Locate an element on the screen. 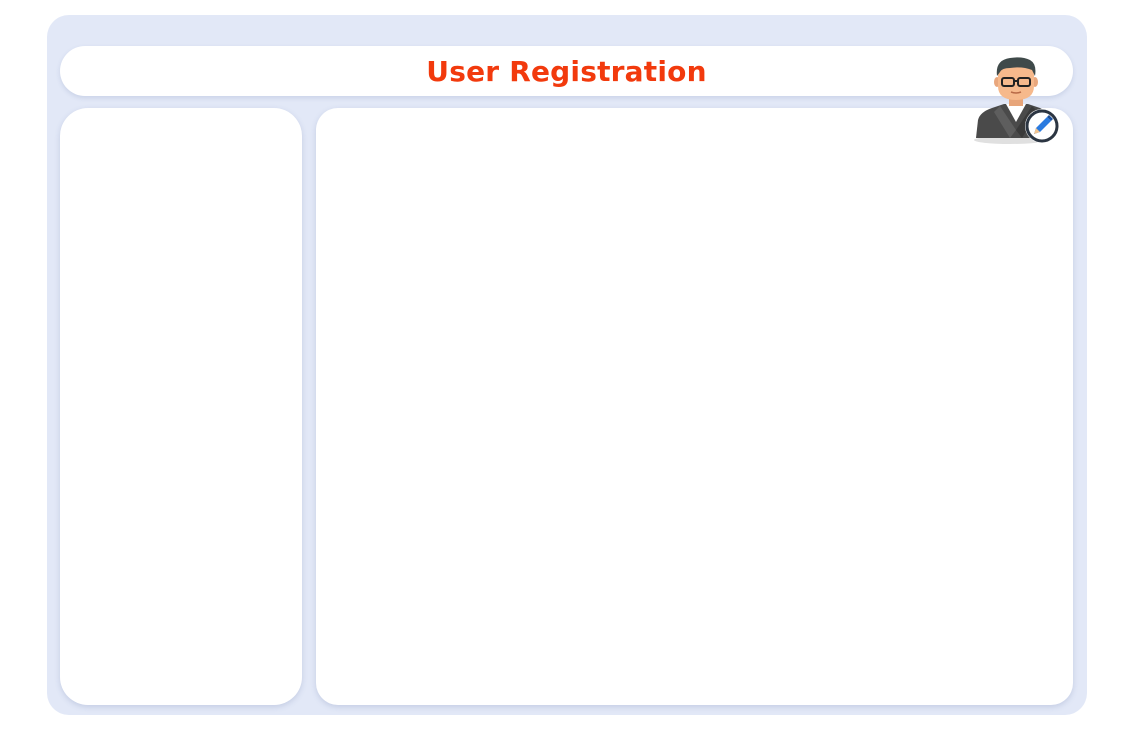 This screenshot has width=1133, height=733. pencil-icon is located at coordinates (1042, 126).